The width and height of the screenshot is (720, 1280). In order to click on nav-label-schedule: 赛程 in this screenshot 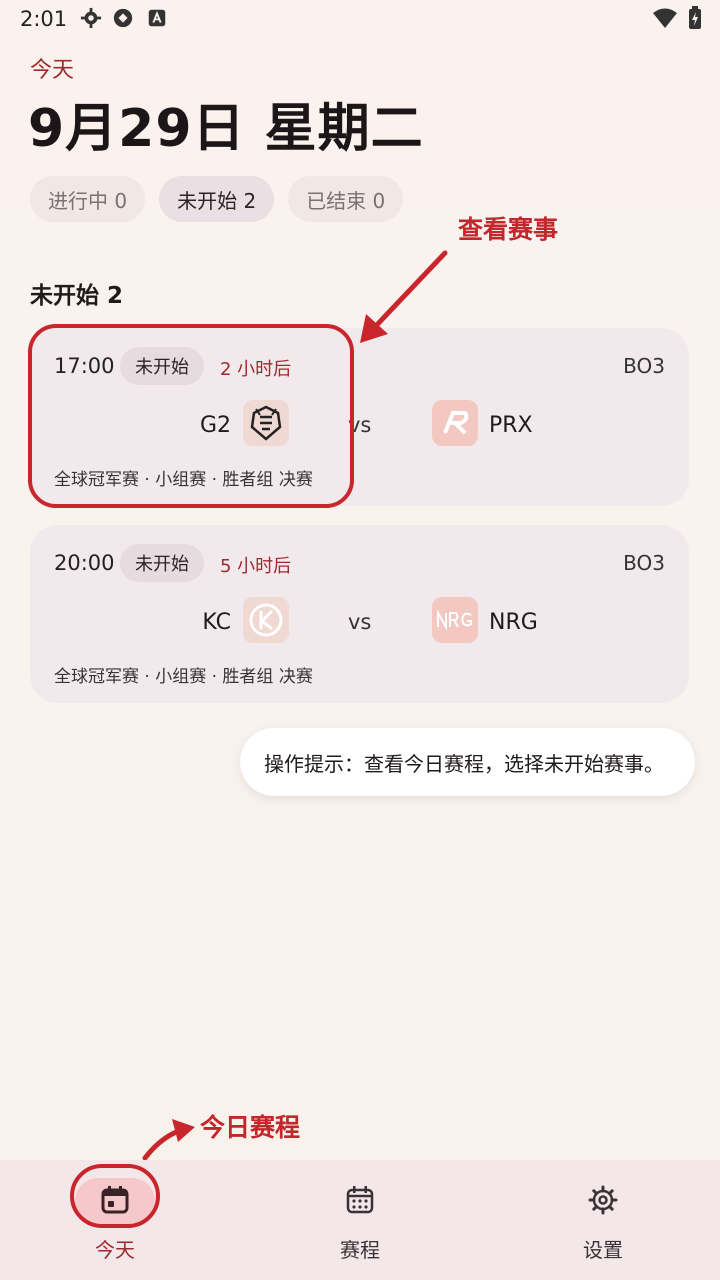, I will do `click(360, 1250)`.